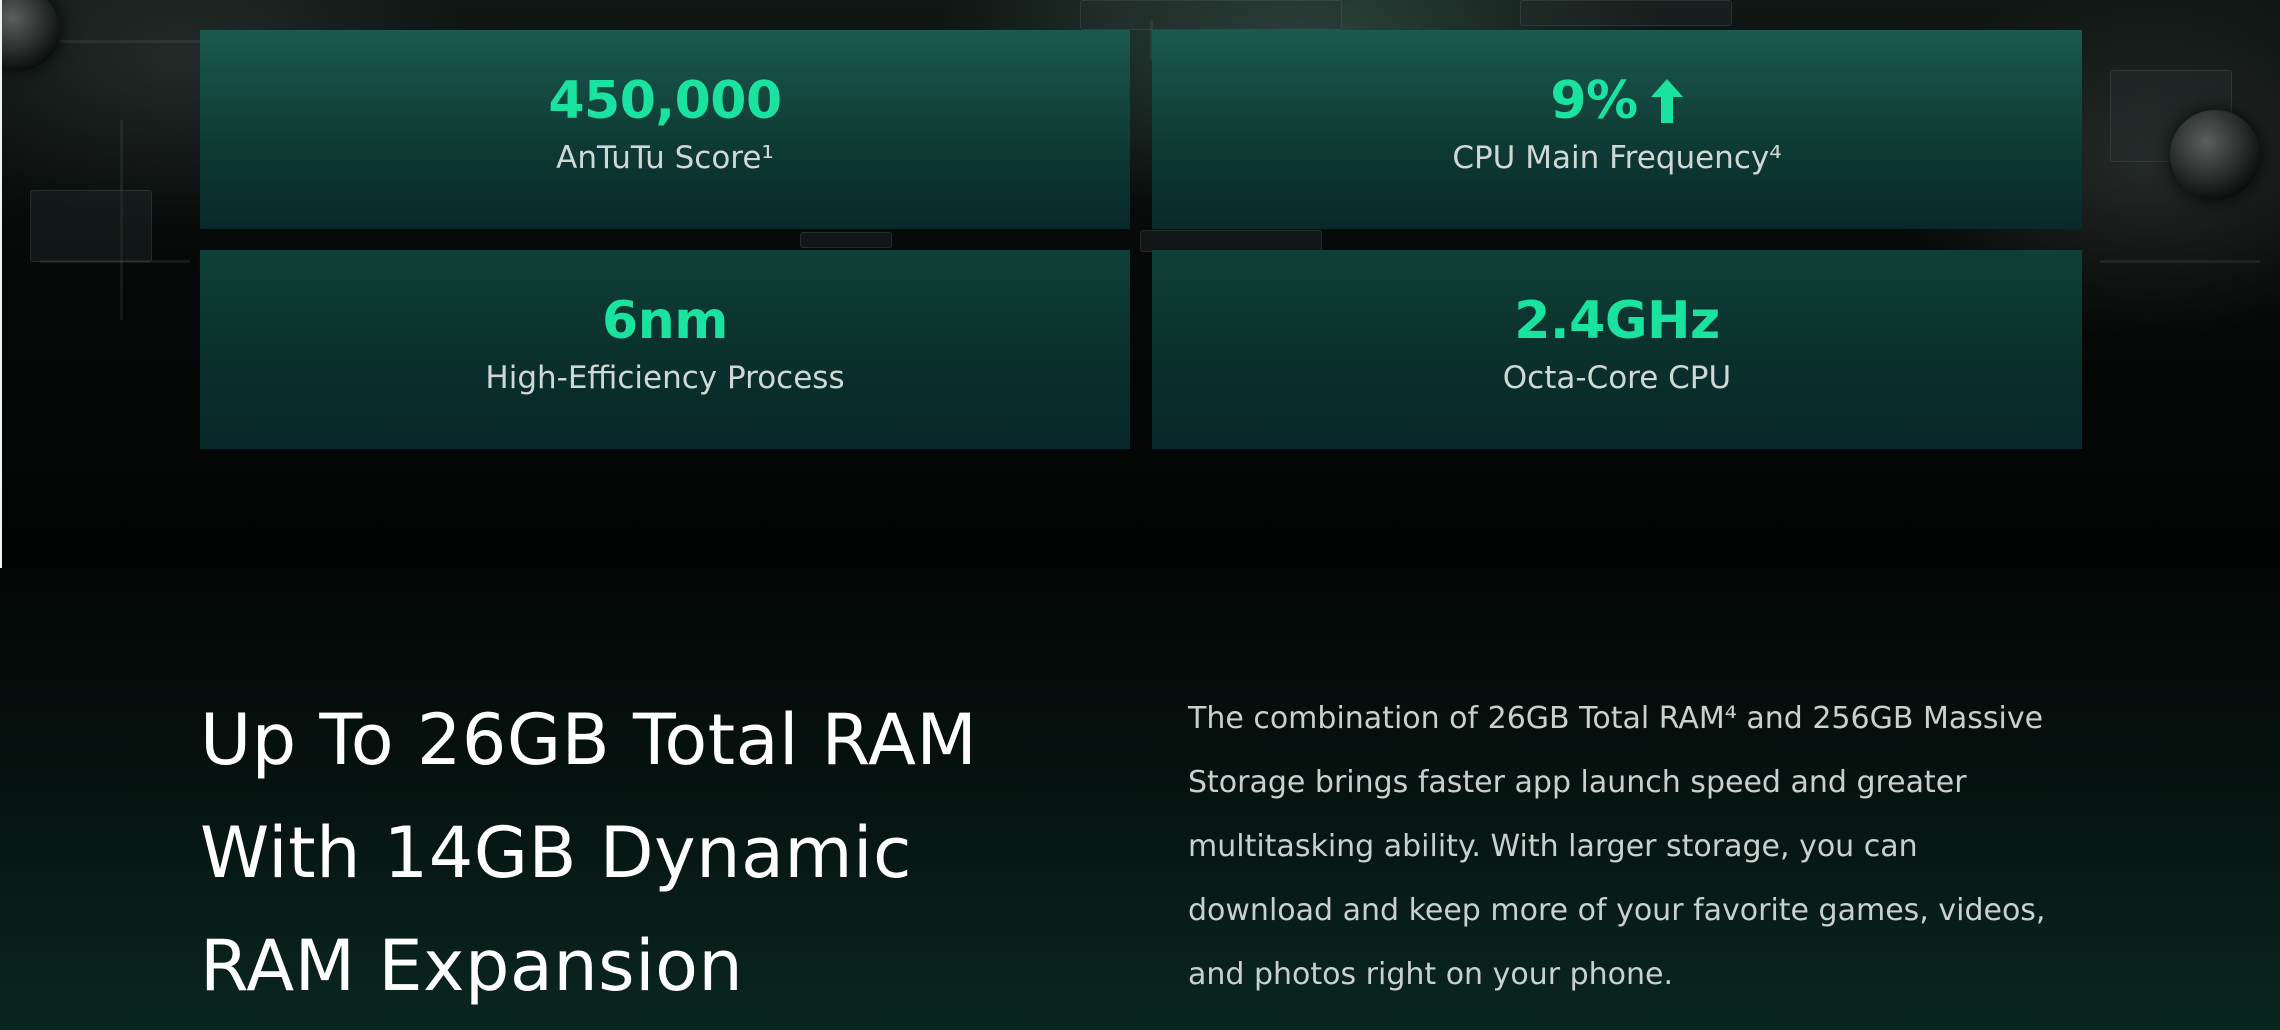 This screenshot has width=2280, height=1030. I want to click on stat-value-text: 6nm, so click(665, 320).